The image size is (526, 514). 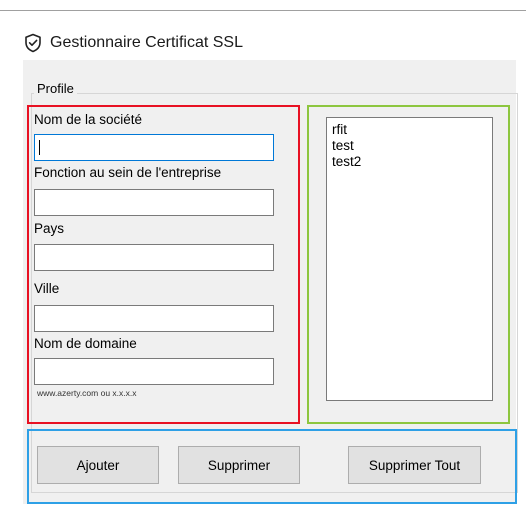 What do you see at coordinates (154, 147) in the screenshot?
I see `company-input` at bounding box center [154, 147].